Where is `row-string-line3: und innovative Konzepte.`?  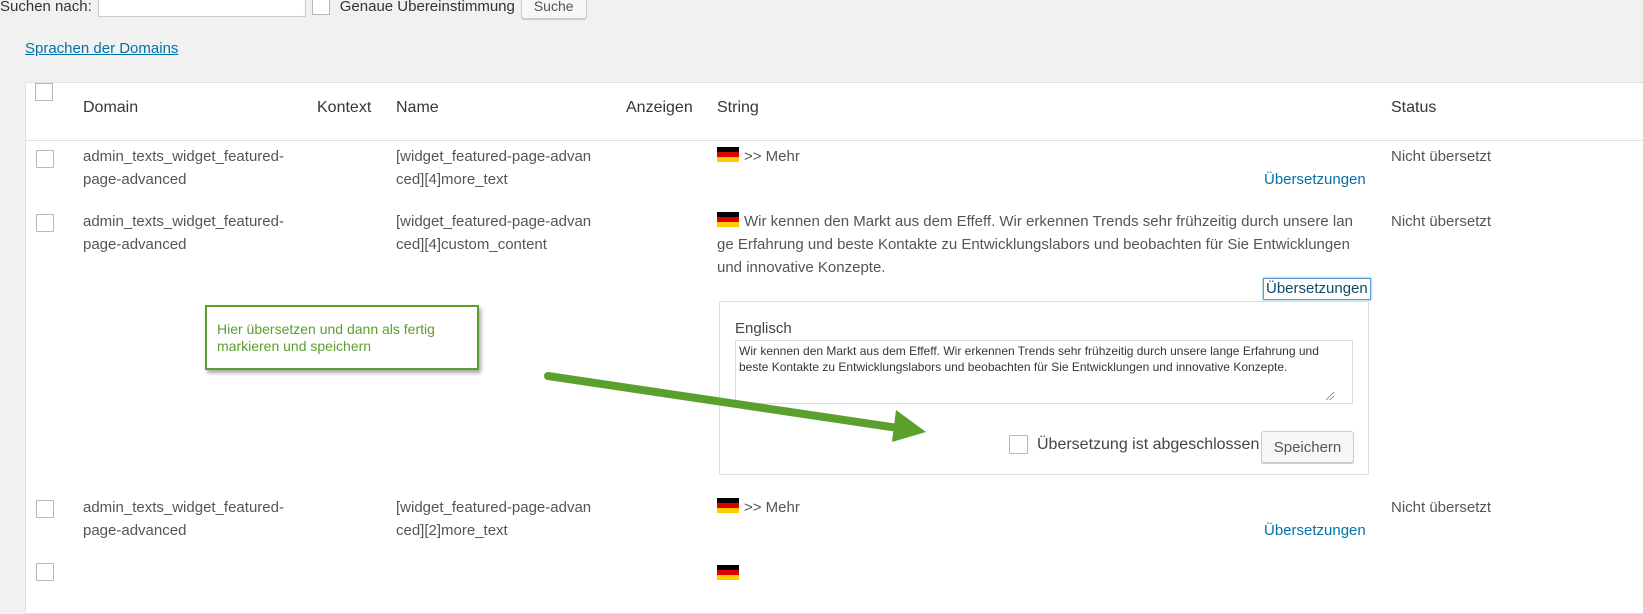 row-string-line3: und innovative Konzepte. is located at coordinates (801, 267).